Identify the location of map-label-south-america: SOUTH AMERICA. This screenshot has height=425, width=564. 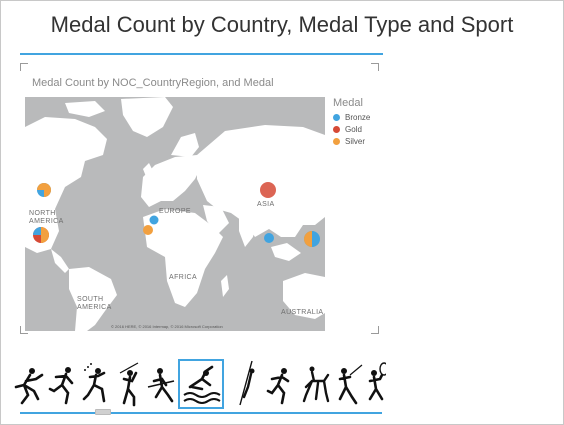
(94, 303).